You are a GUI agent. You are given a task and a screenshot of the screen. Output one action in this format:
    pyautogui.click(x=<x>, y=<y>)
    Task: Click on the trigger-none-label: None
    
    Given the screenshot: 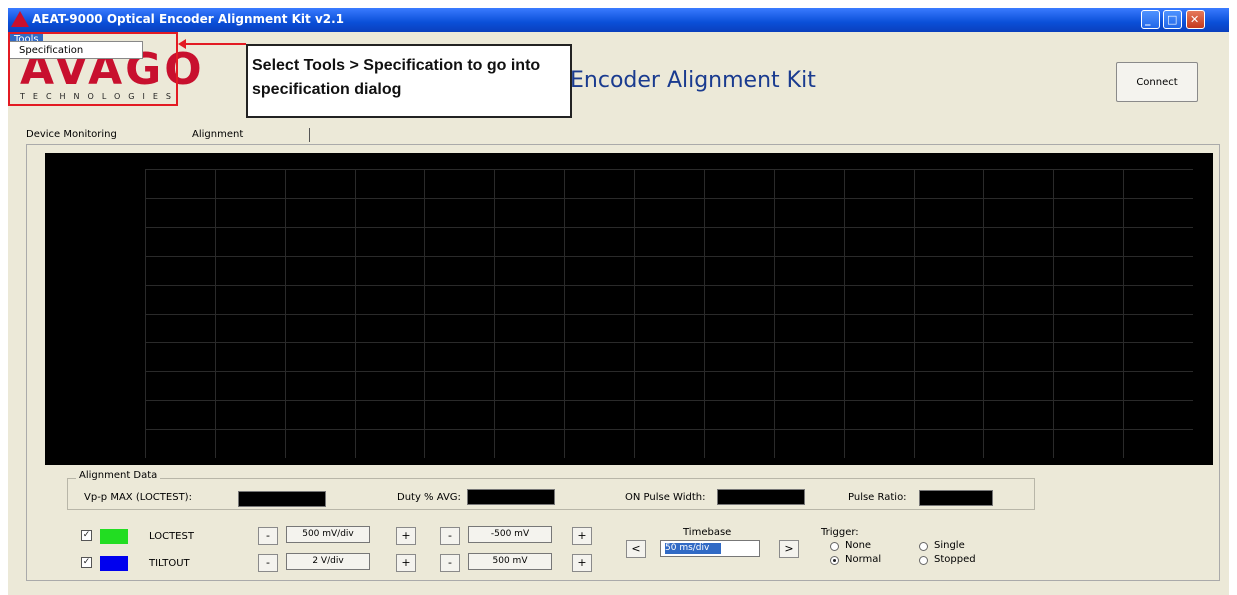 What is the action you would take?
    pyautogui.click(x=858, y=545)
    